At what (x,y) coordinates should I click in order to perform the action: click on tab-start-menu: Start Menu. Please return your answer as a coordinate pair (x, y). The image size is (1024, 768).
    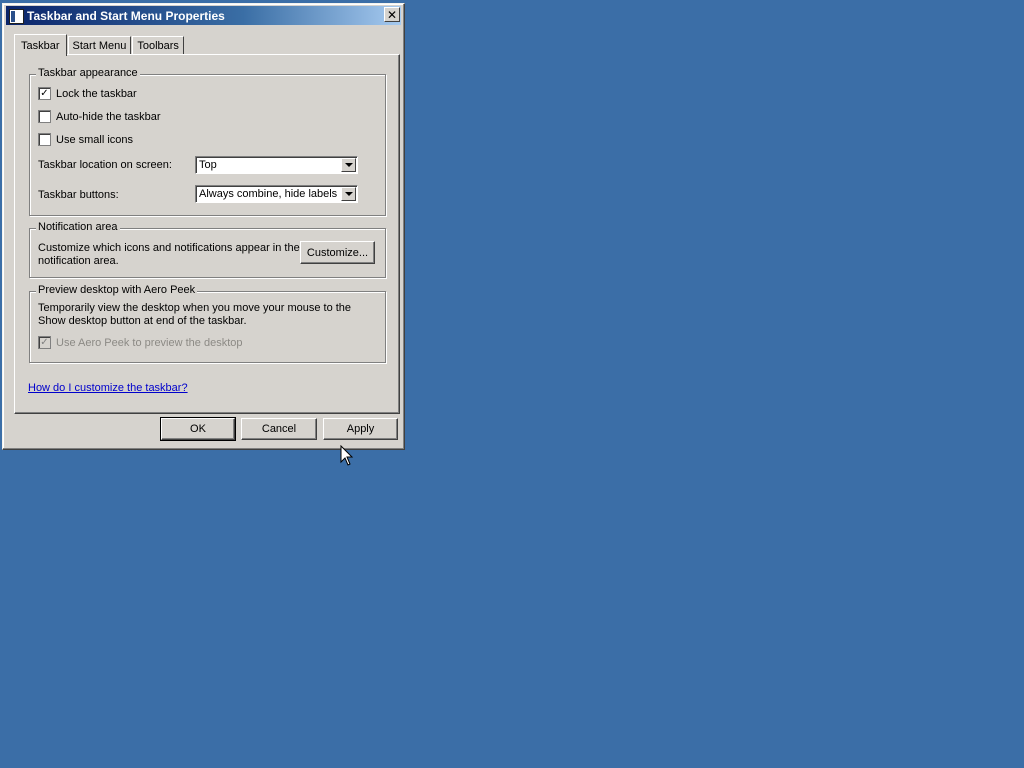
    Looking at the image, I should click on (99, 45).